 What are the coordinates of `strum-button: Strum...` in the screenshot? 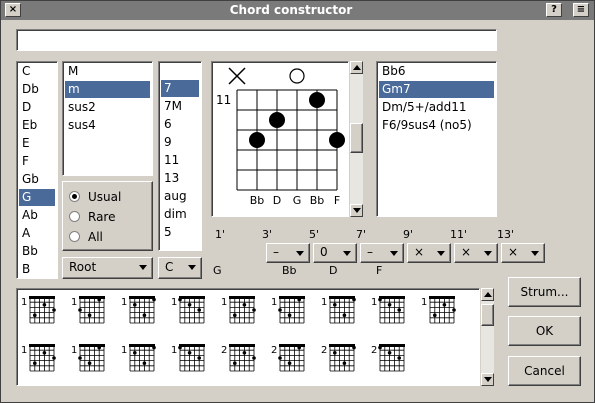 It's located at (544, 292).